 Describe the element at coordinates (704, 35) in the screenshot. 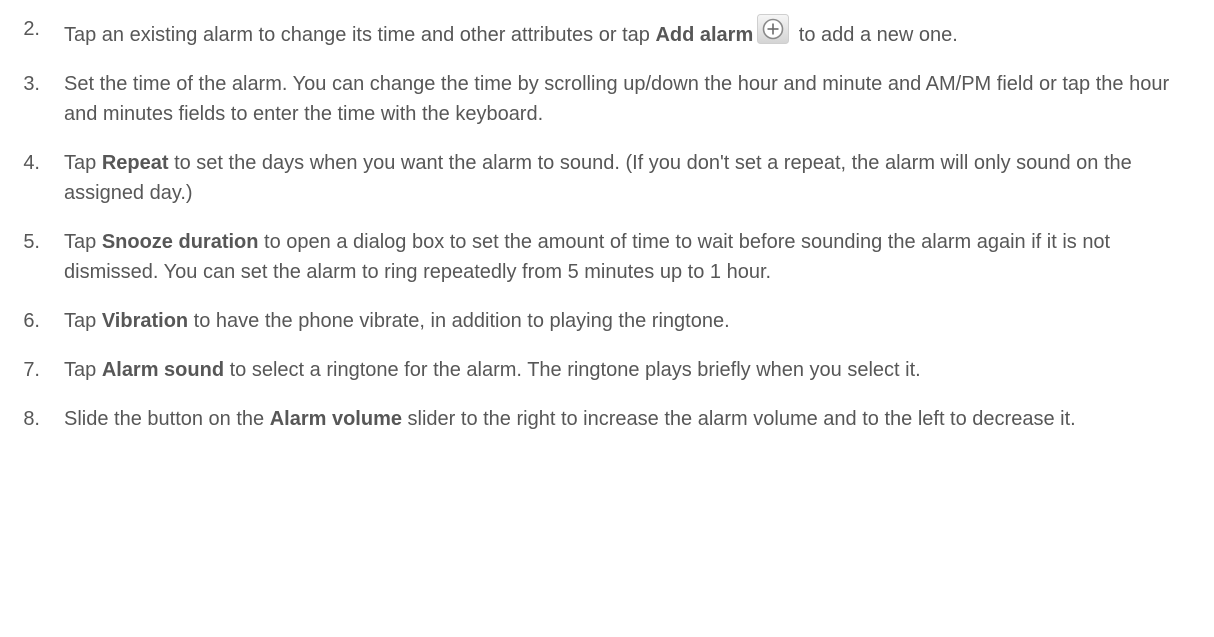

I see `add-alarm-label: Add alarm` at that location.